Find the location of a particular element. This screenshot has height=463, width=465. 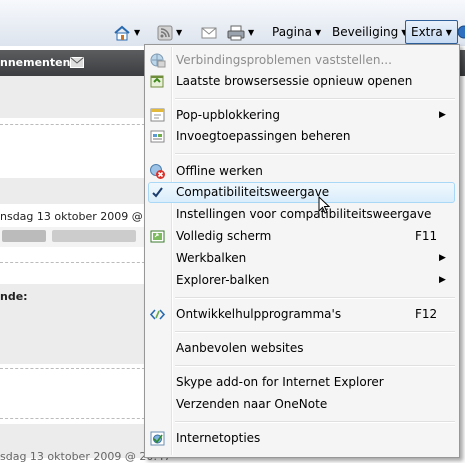

menu-item-manage-addons: Invoegtoepassingen beheren is located at coordinates (302, 136).